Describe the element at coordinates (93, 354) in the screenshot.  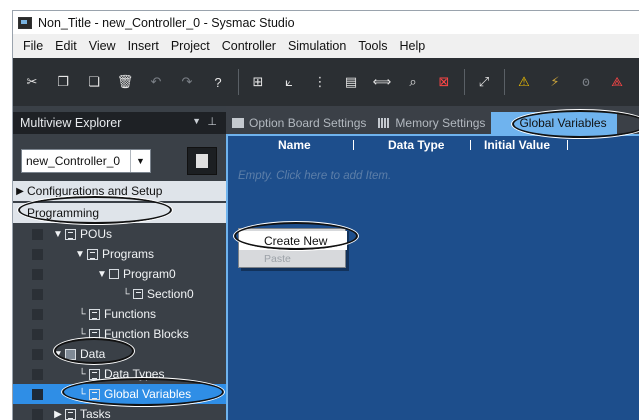
I see `tree-item-label: Data` at that location.